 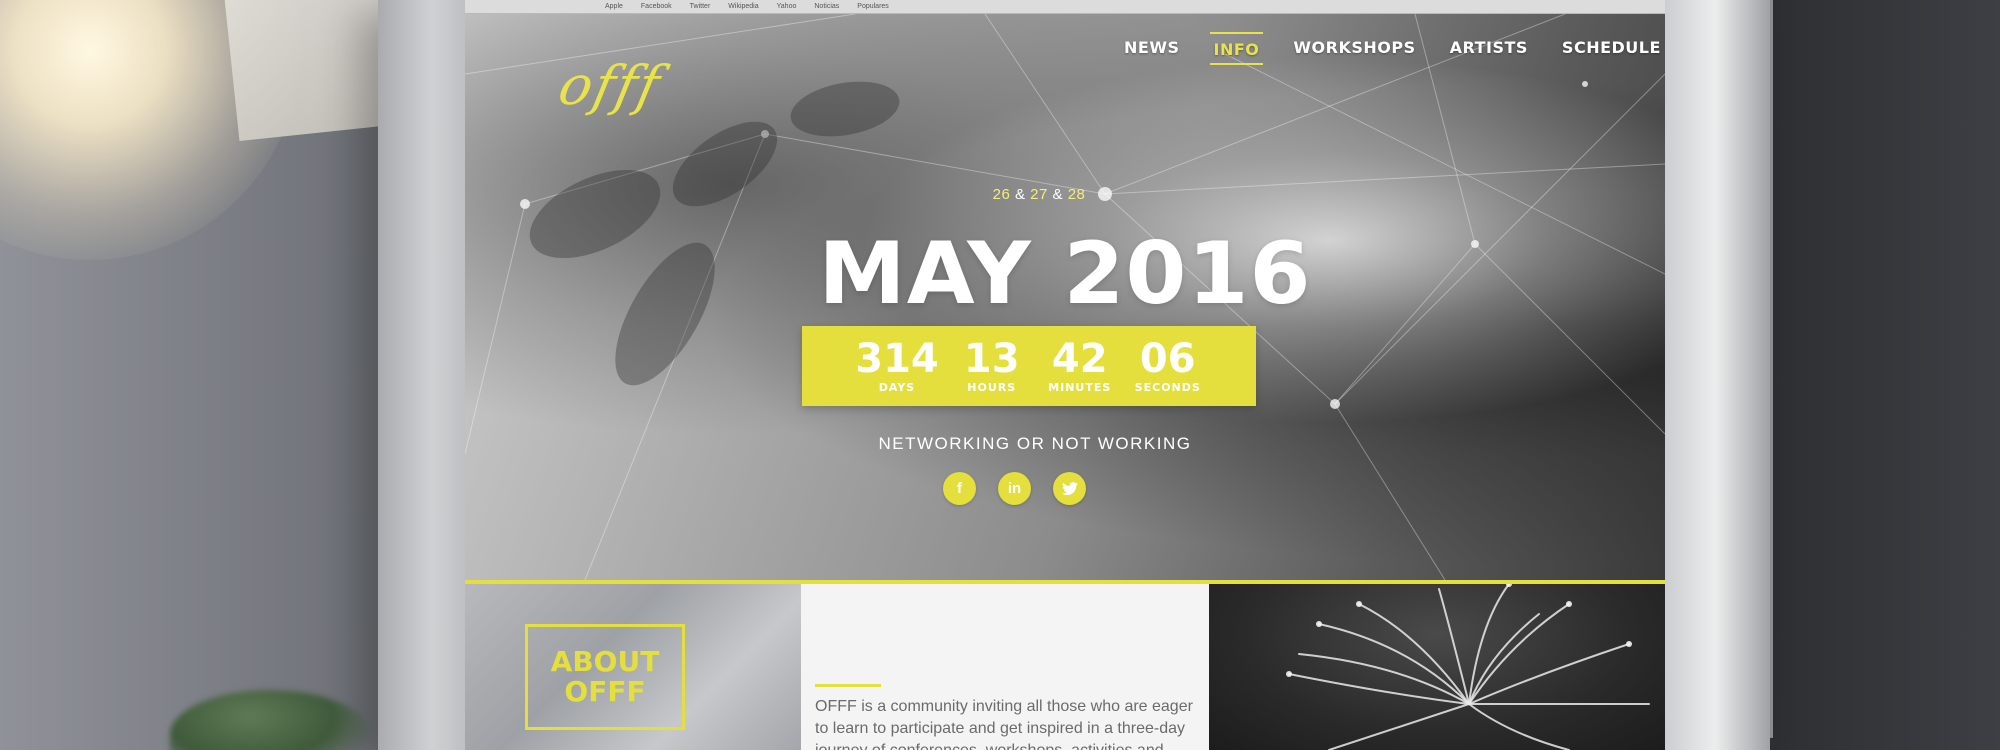 I want to click on main-nav: NEWS INFO WORKSHOPS ARTISTS SCHEDULE, so click(x=1392, y=48).